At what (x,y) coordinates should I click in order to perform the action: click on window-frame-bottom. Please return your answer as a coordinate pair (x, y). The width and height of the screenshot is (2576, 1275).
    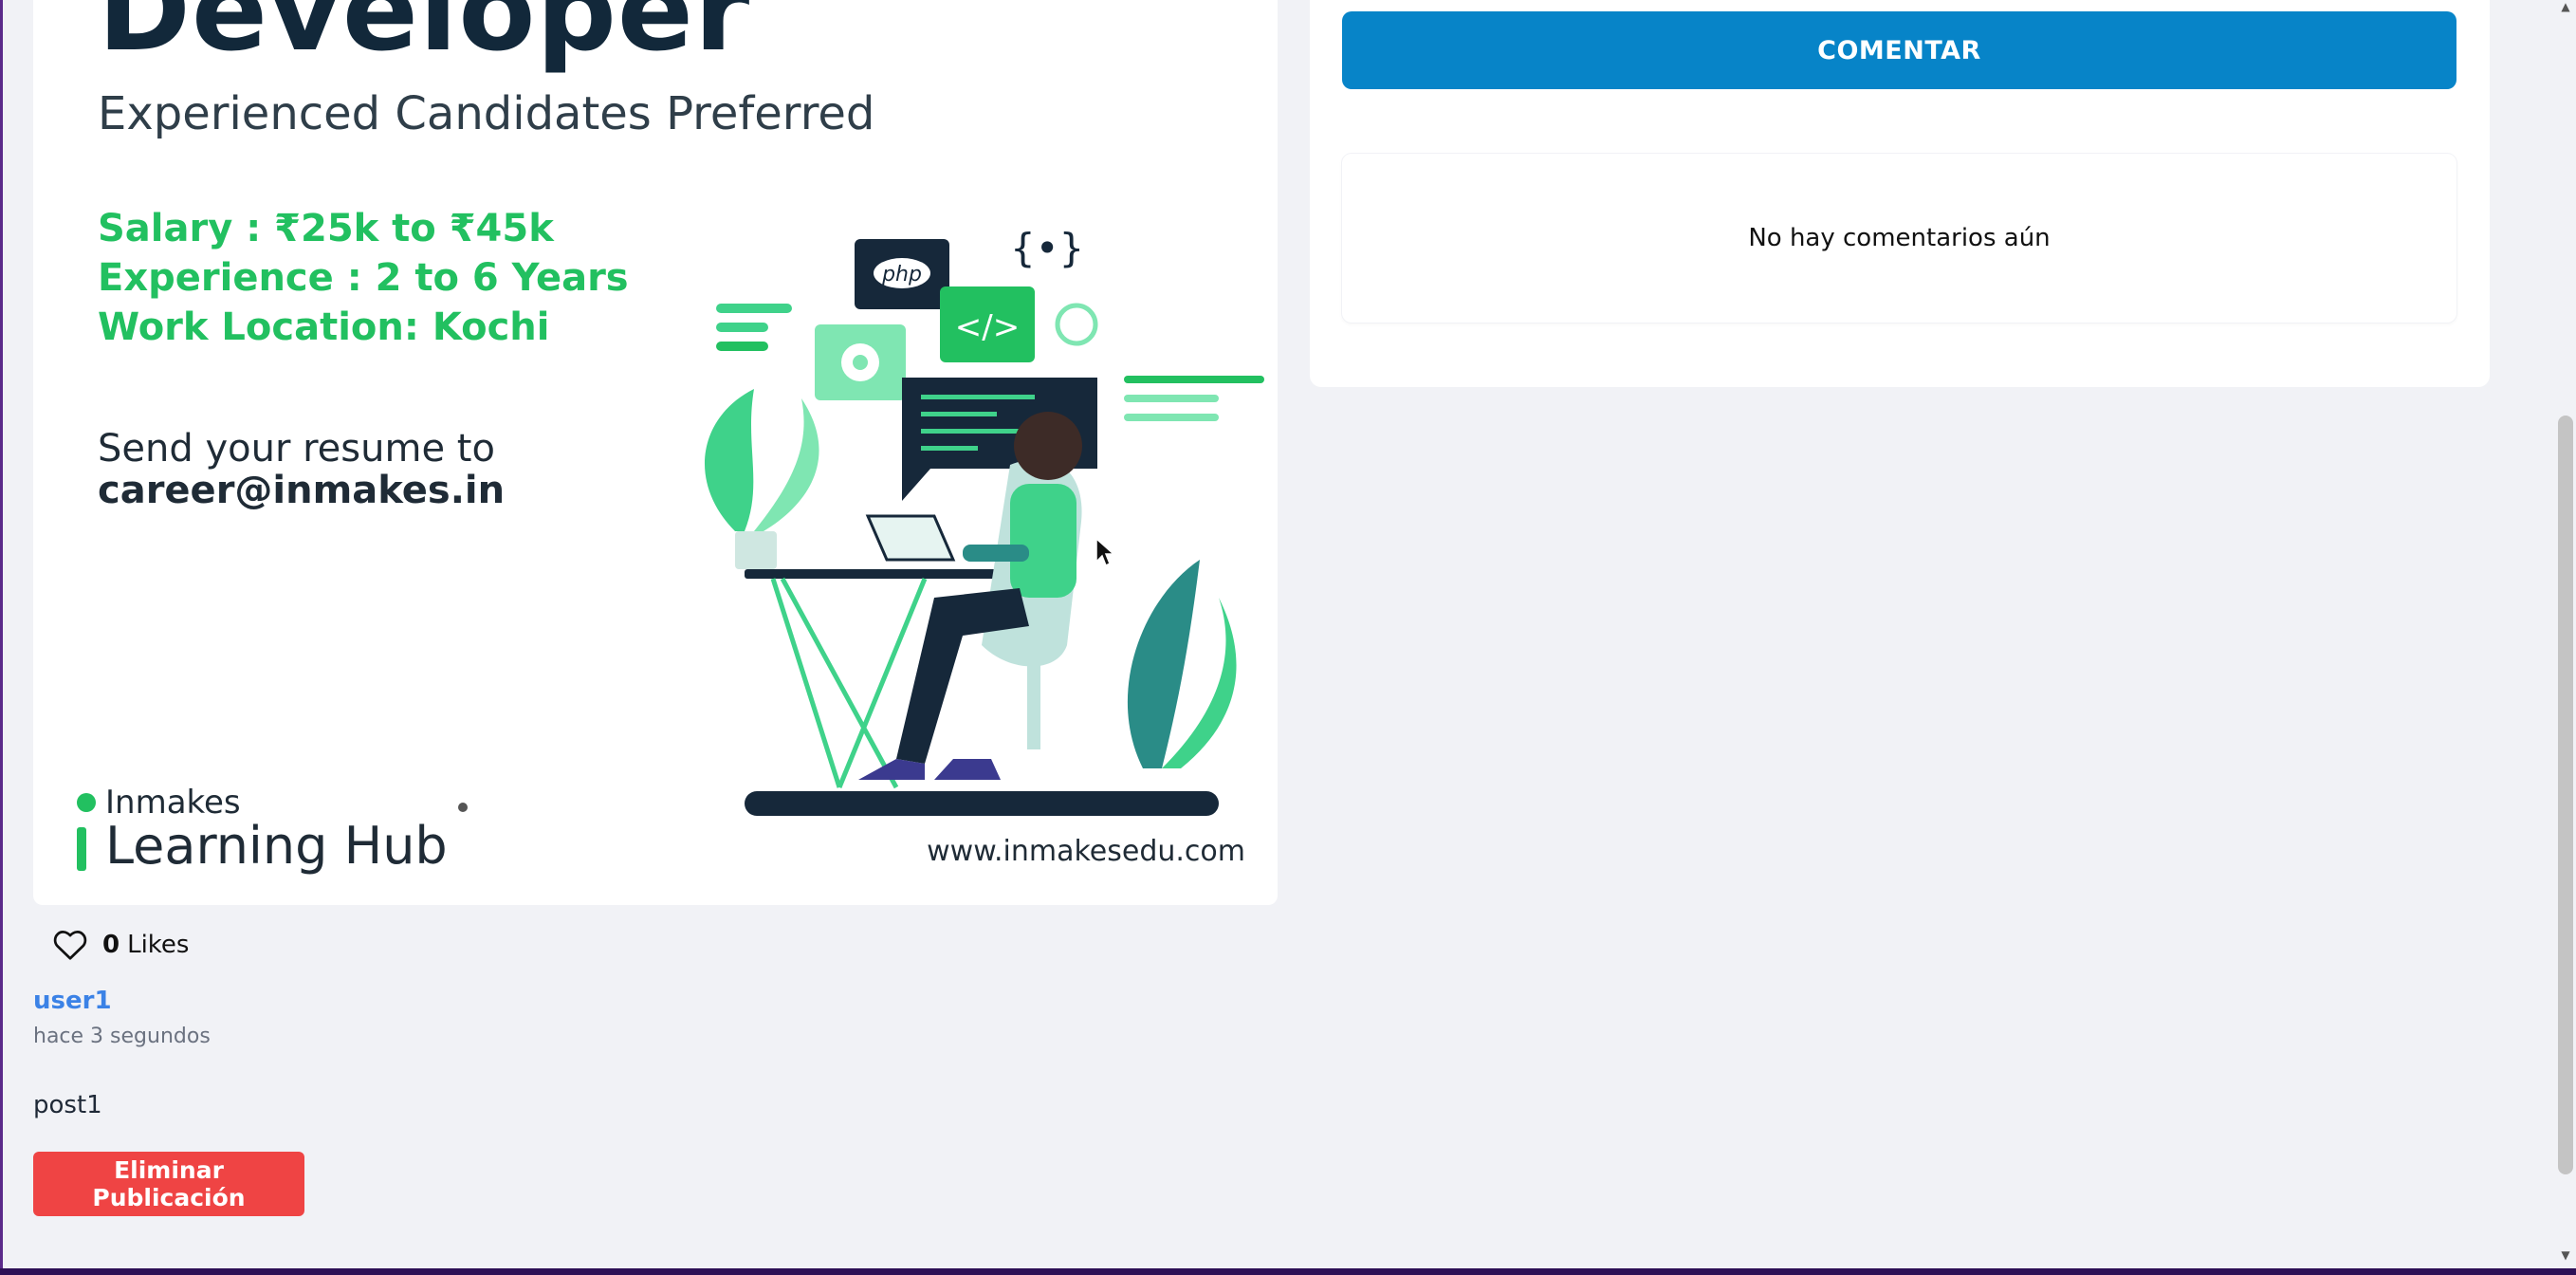
    Looking at the image, I should click on (1288, 1272).